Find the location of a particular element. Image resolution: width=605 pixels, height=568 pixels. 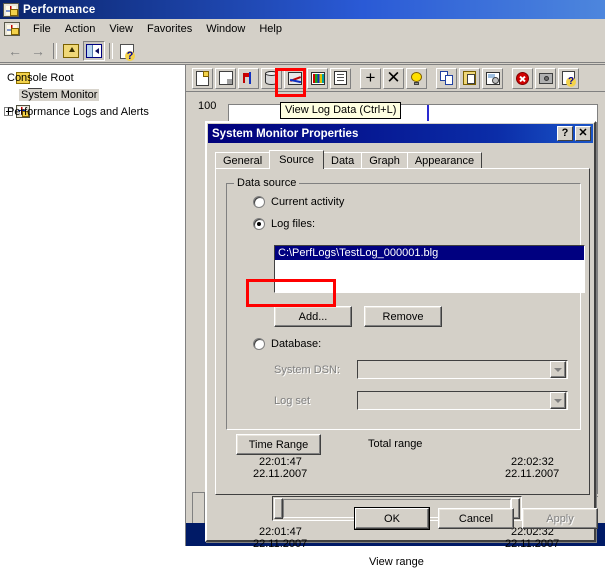

total-start-time: 22:01:47 is located at coordinates (280, 462).